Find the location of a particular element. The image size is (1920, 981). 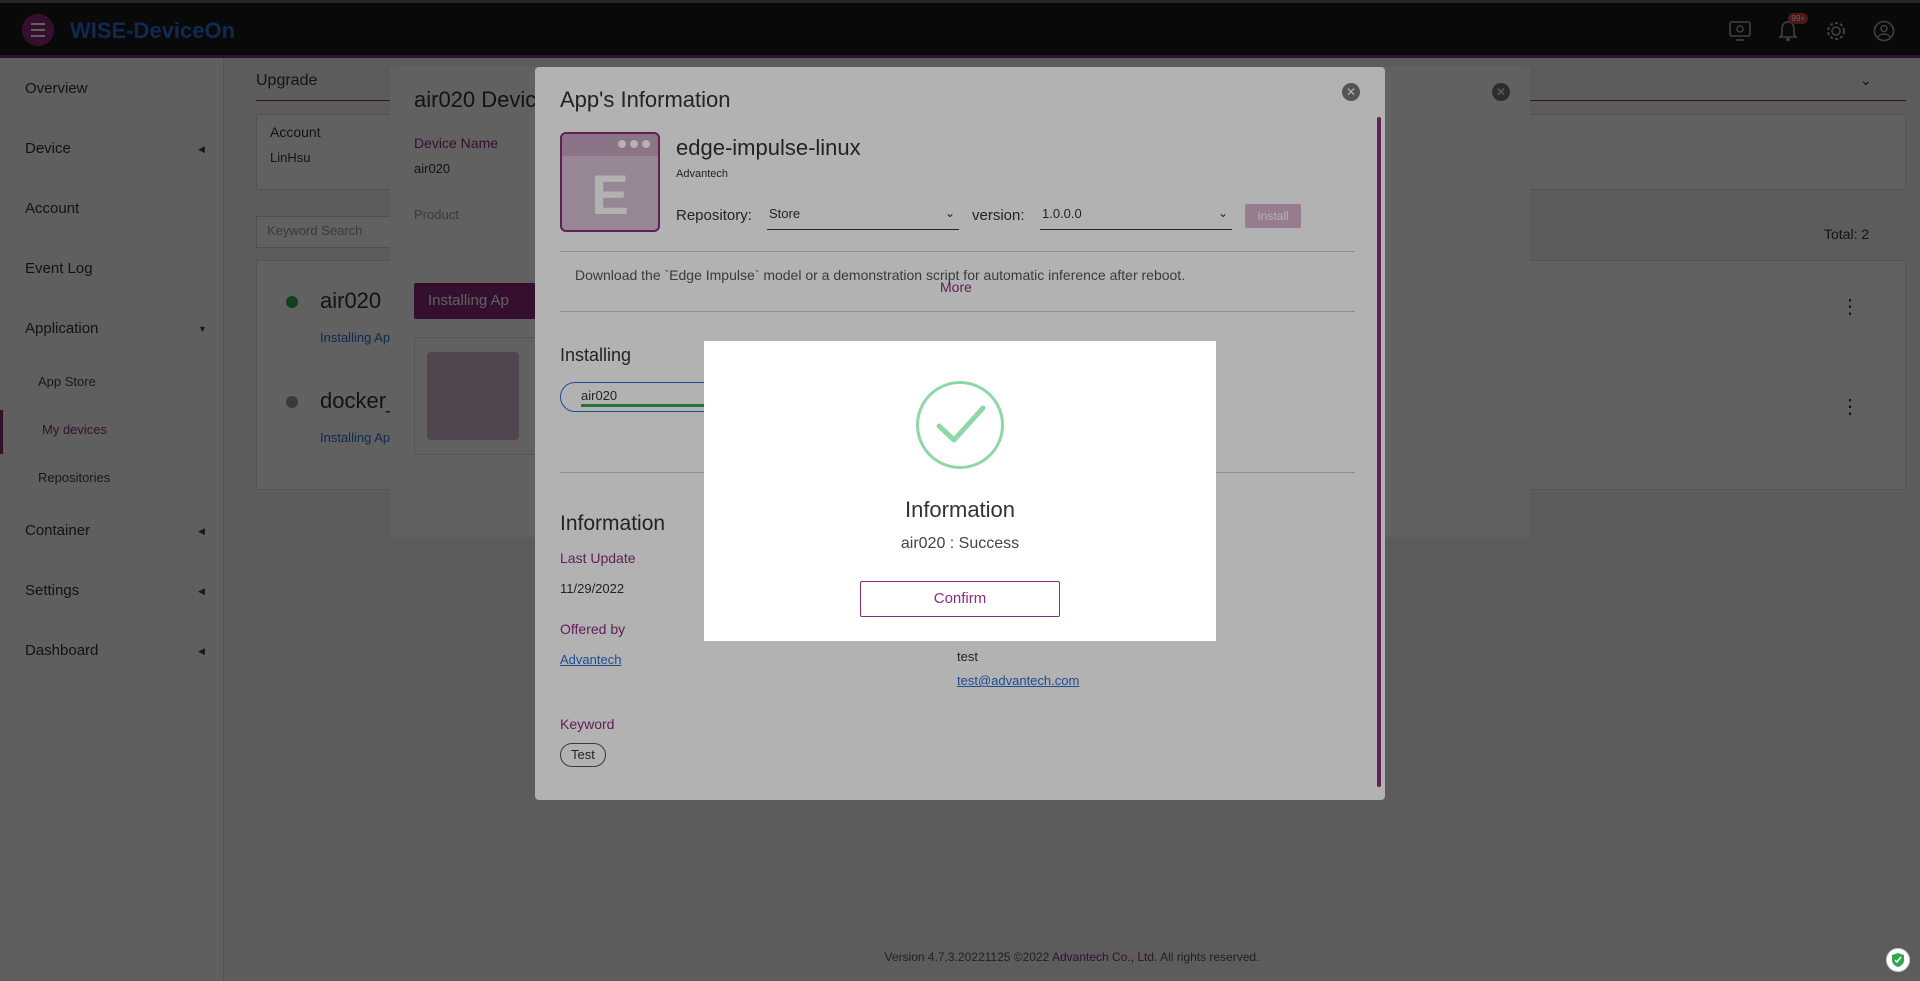

modal-title: Information is located at coordinates (960, 509).